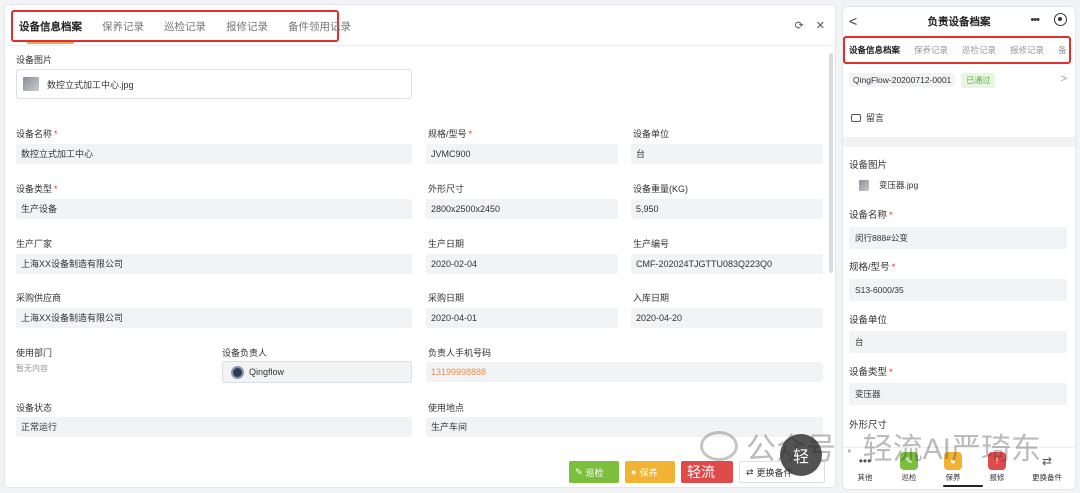  I want to click on mobile-tab-spare: 备, so click(1062, 50).